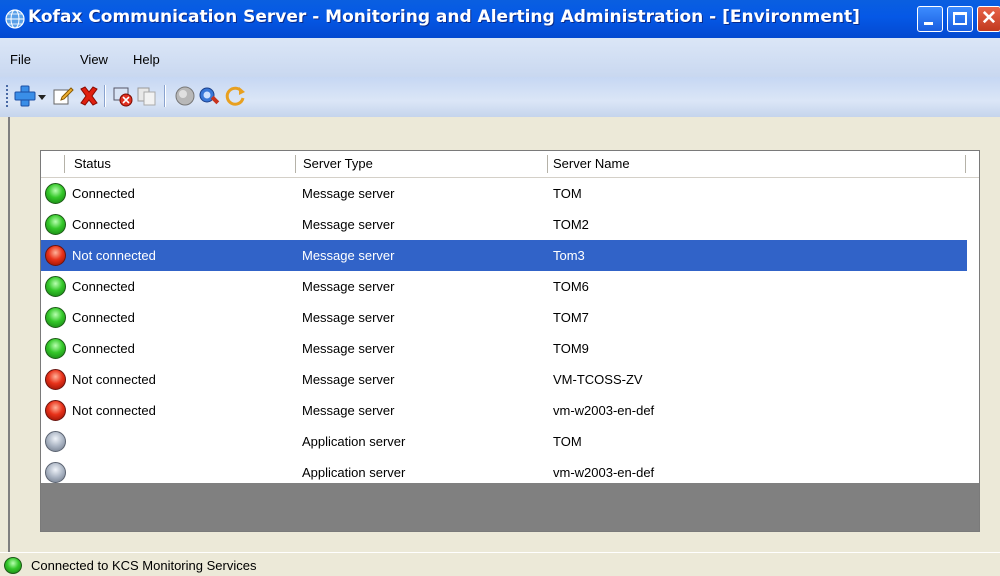 The image size is (1000, 576). Describe the element at coordinates (144, 565) in the screenshot. I see `status-text: Connected to KCS Monitoring Services` at that location.